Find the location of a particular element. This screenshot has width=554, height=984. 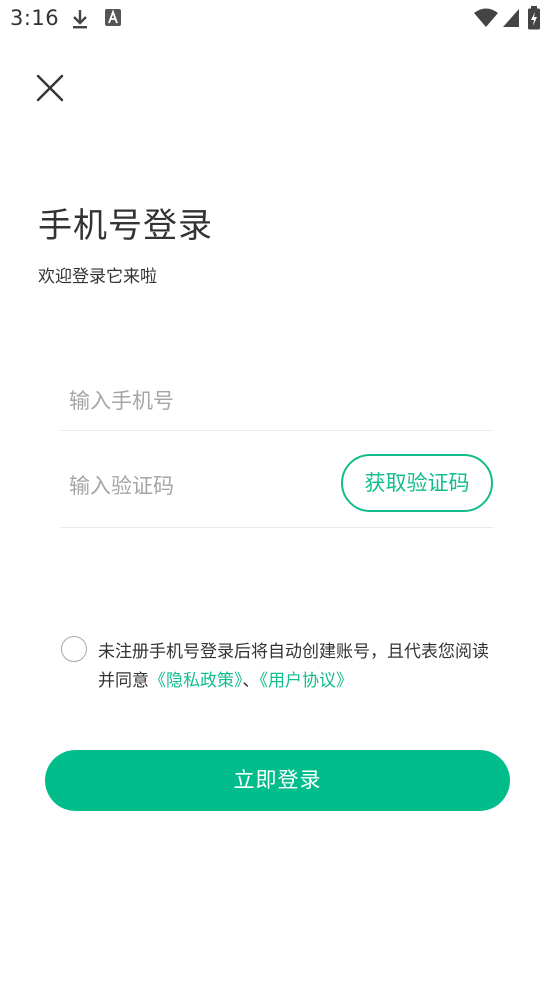

agree-radio is located at coordinates (74, 649).